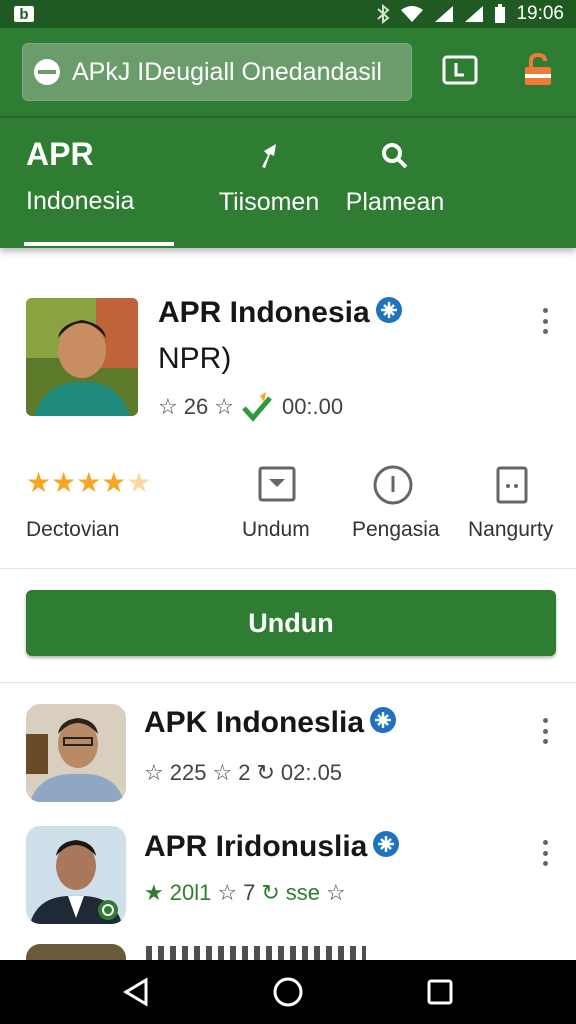 The width and height of the screenshot is (576, 1024). Describe the element at coordinates (291, 623) in the screenshot. I see `install-button: Undun` at that location.